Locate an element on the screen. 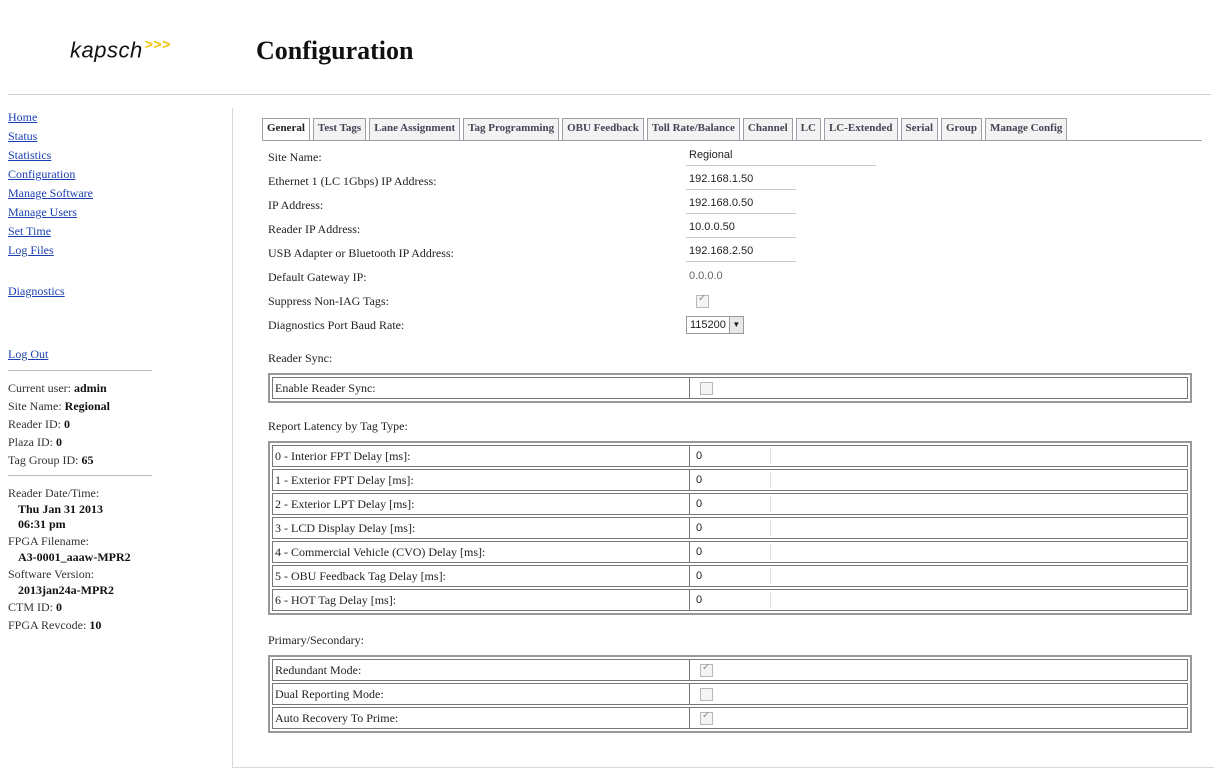 This screenshot has height=777, width=1217. nav-manage-software: Manage Software is located at coordinates (82, 193).